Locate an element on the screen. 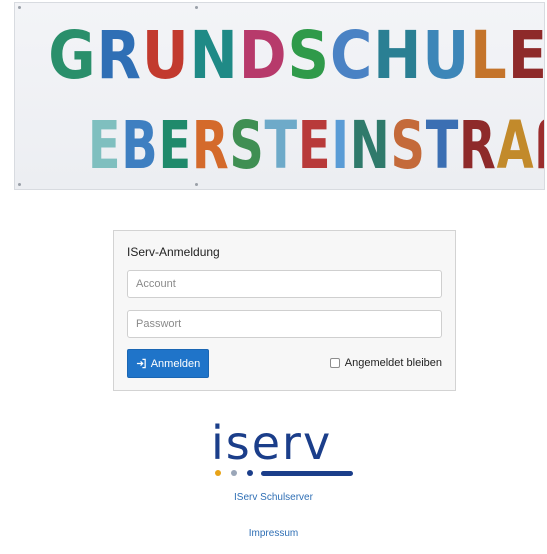 The image size is (547, 554). iserv-logo: iserv is located at coordinates (284, 451).